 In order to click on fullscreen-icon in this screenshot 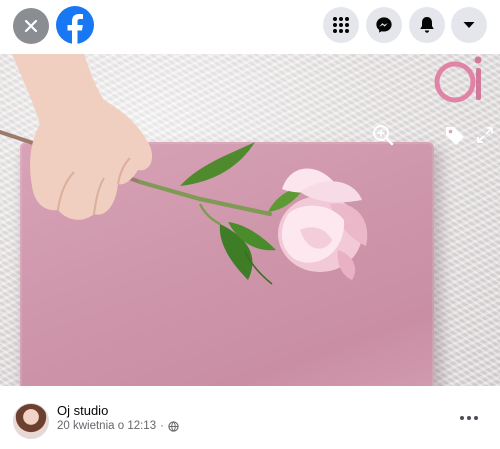, I will do `click(485, 135)`.